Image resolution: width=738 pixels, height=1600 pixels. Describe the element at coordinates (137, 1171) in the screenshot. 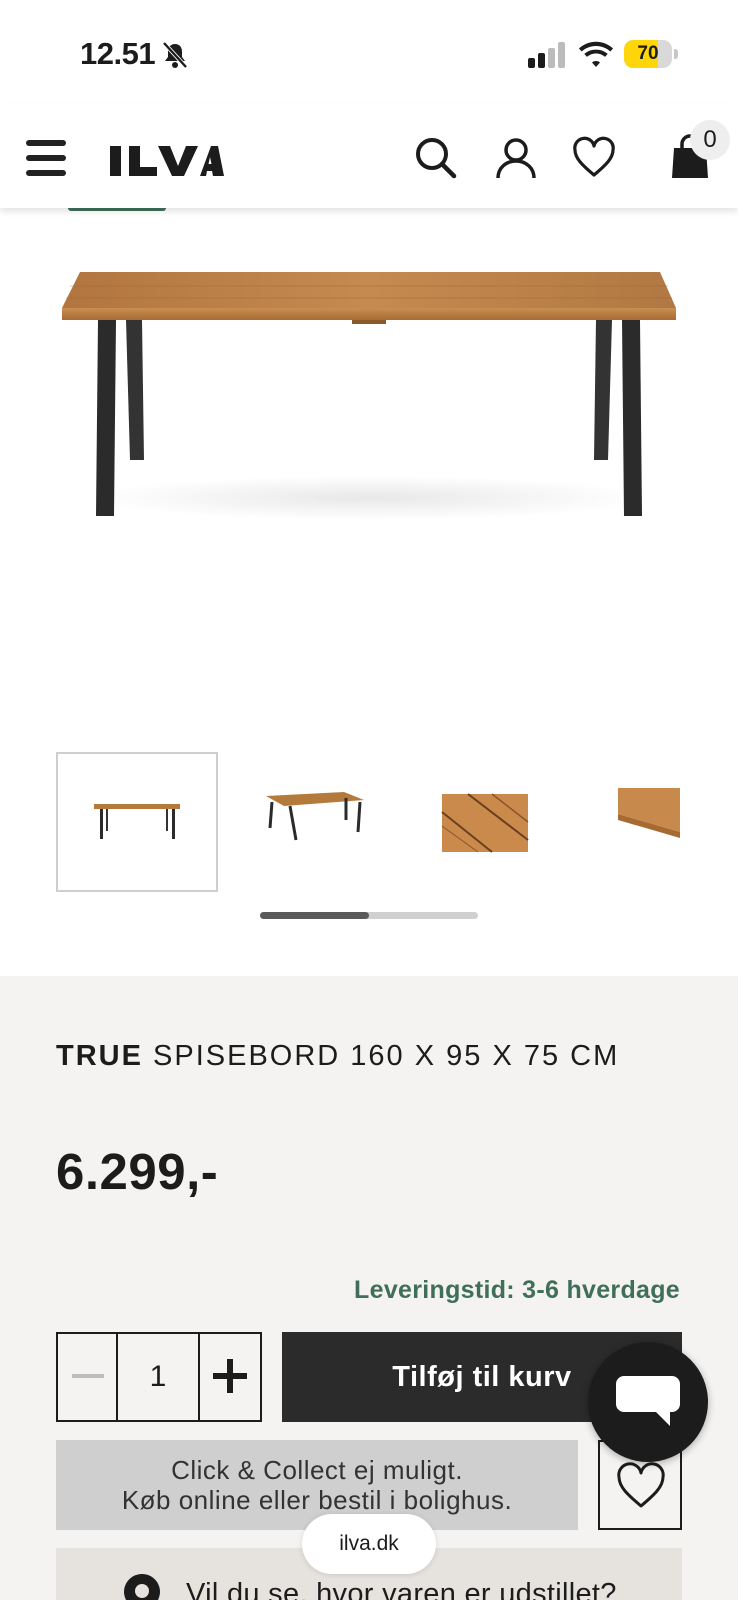

I see `product-price: 6.299,-` at that location.